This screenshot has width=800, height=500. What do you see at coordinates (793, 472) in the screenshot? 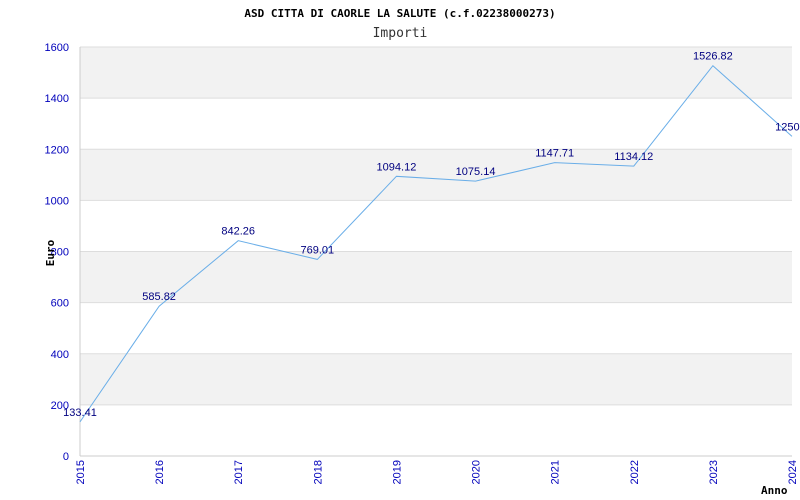
I see `x-tick-label: 2024` at bounding box center [793, 472].